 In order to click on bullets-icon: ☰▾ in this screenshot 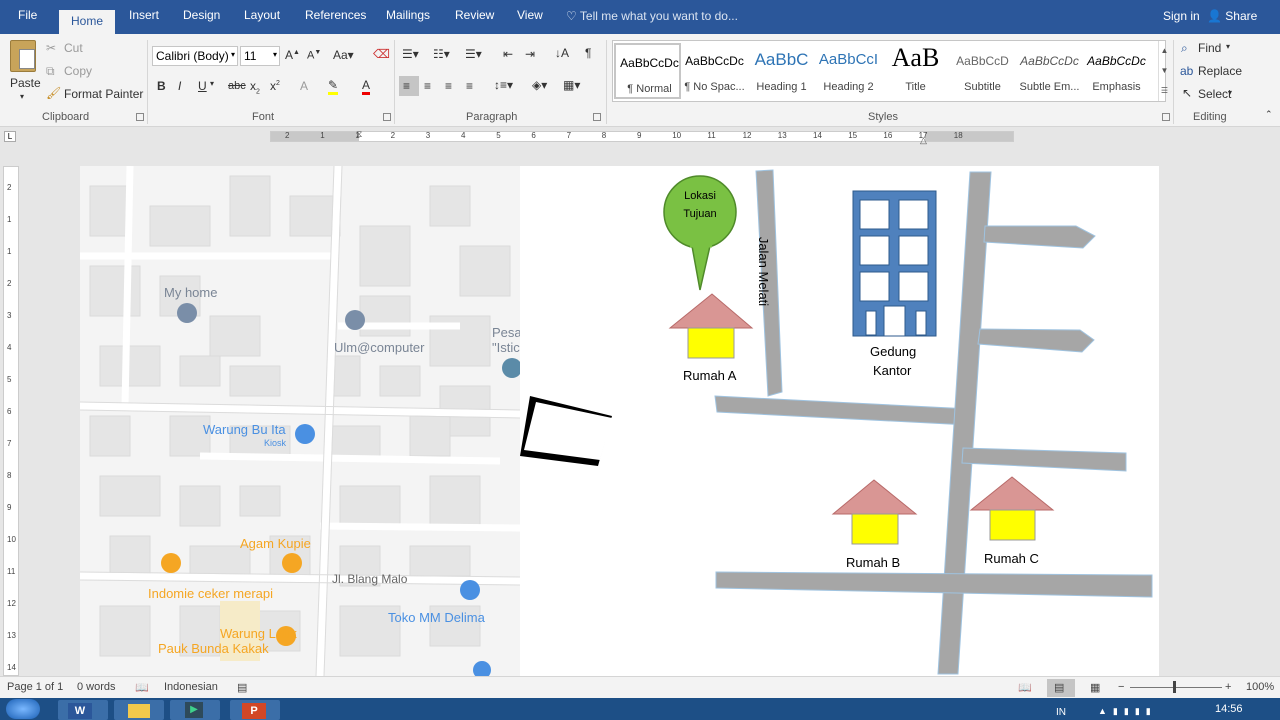, I will do `click(410, 54)`.